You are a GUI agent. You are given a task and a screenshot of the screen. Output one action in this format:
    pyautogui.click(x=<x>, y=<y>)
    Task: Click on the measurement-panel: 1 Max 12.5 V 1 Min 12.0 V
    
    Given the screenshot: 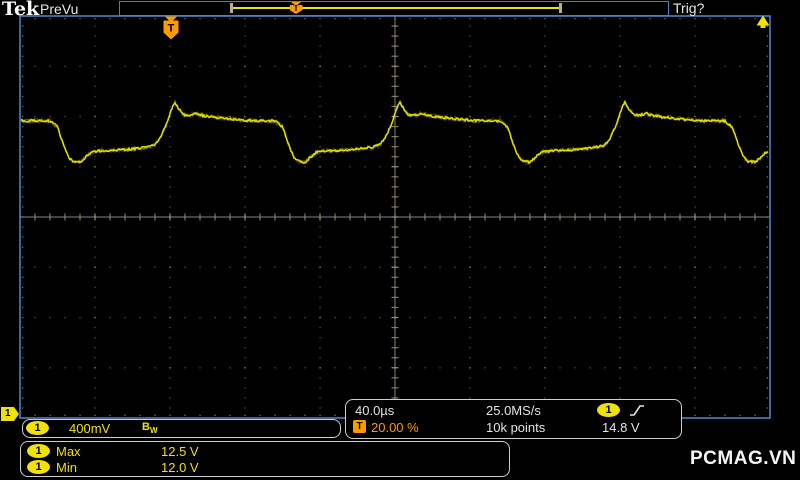 What is the action you would take?
    pyautogui.click(x=265, y=459)
    